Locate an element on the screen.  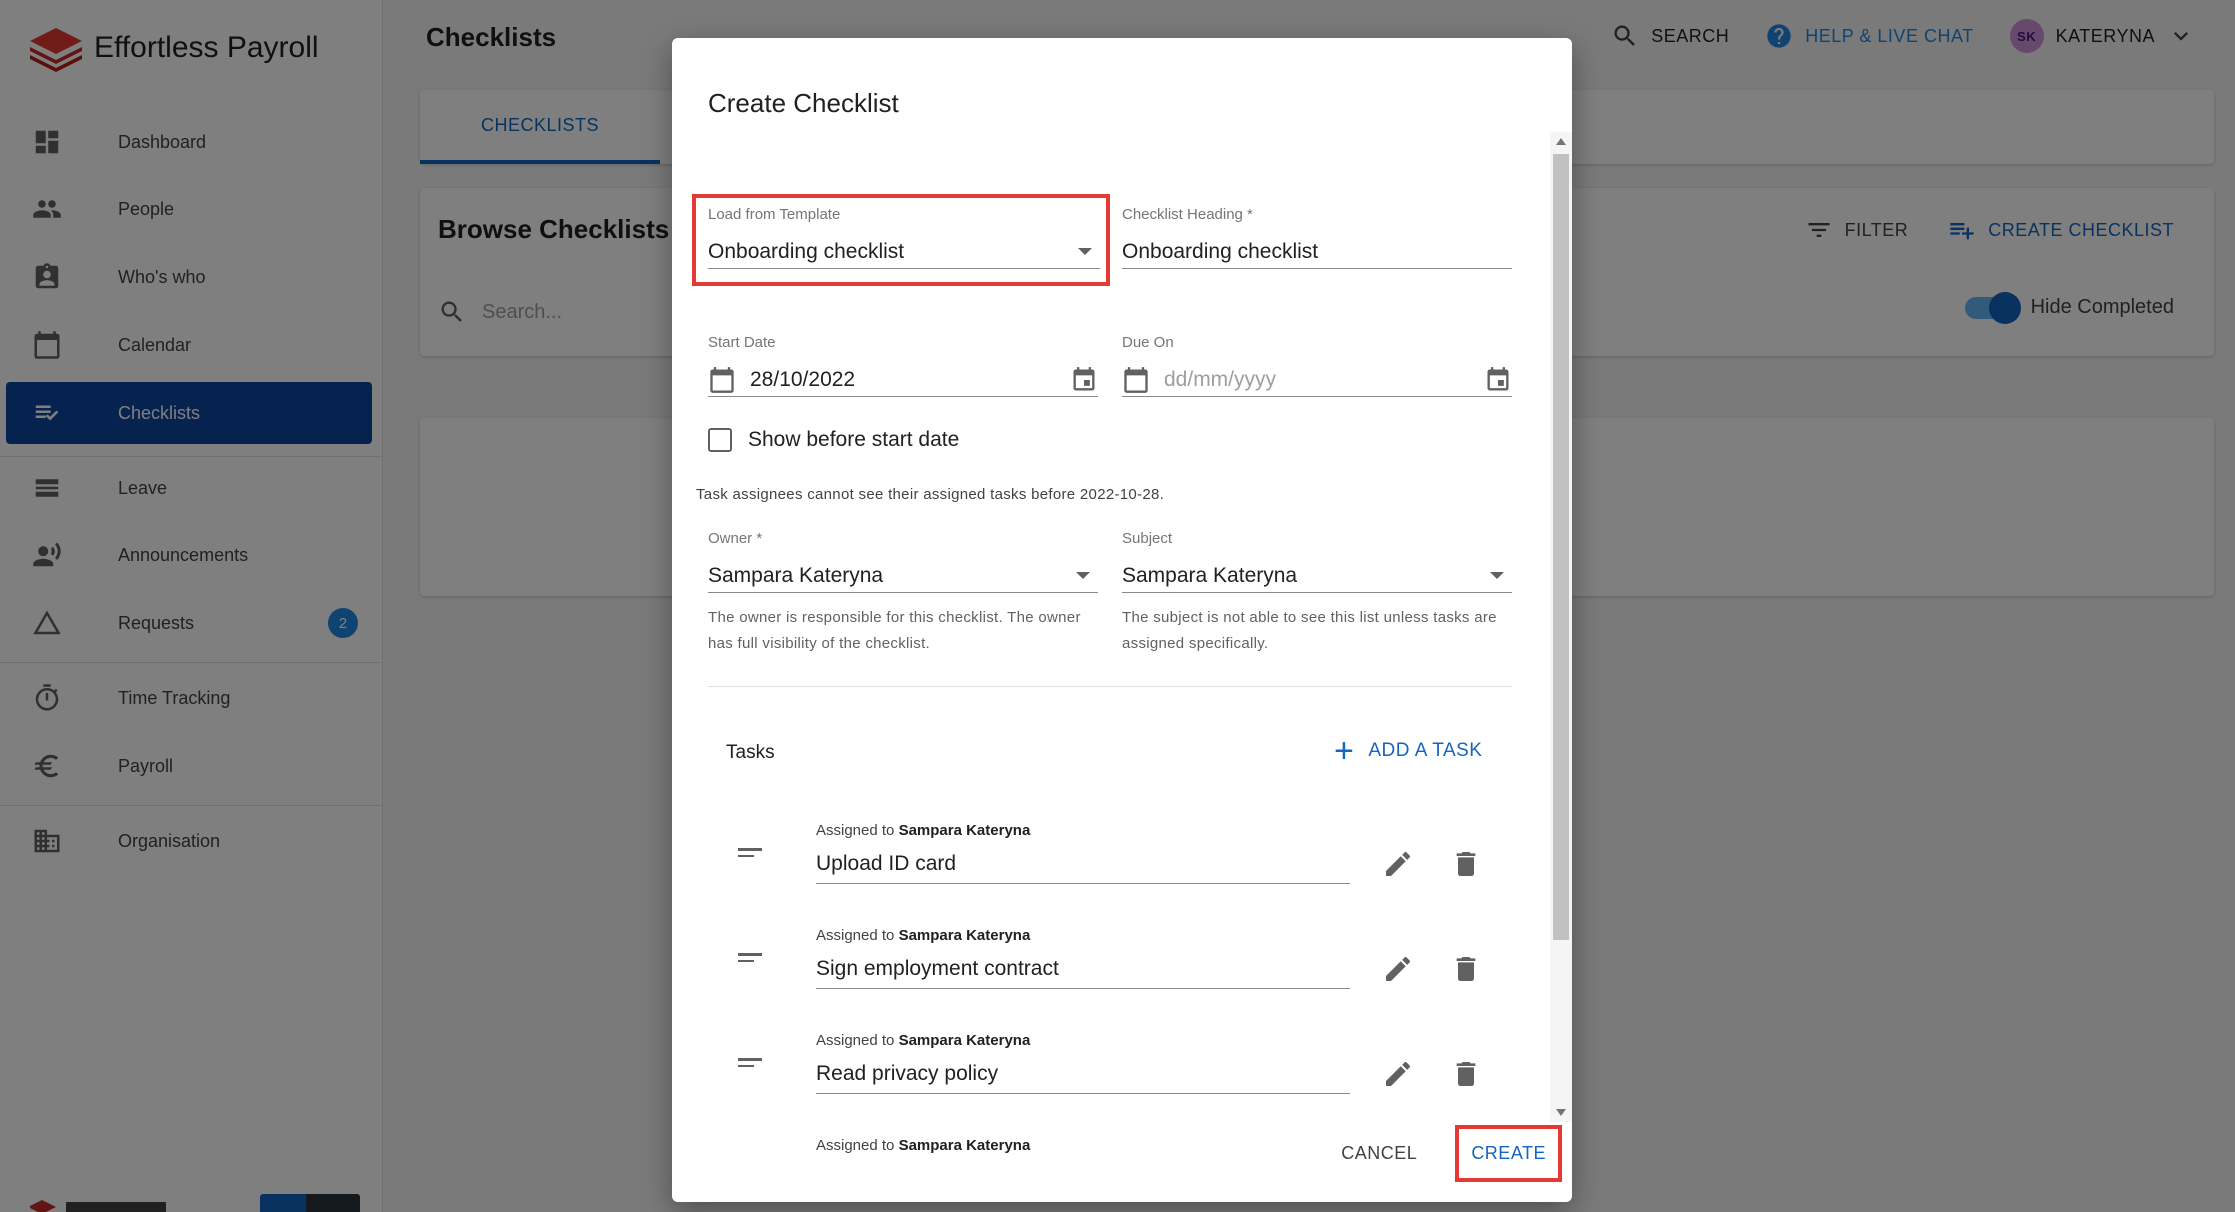
subject-label: Subject is located at coordinates (1147, 538).